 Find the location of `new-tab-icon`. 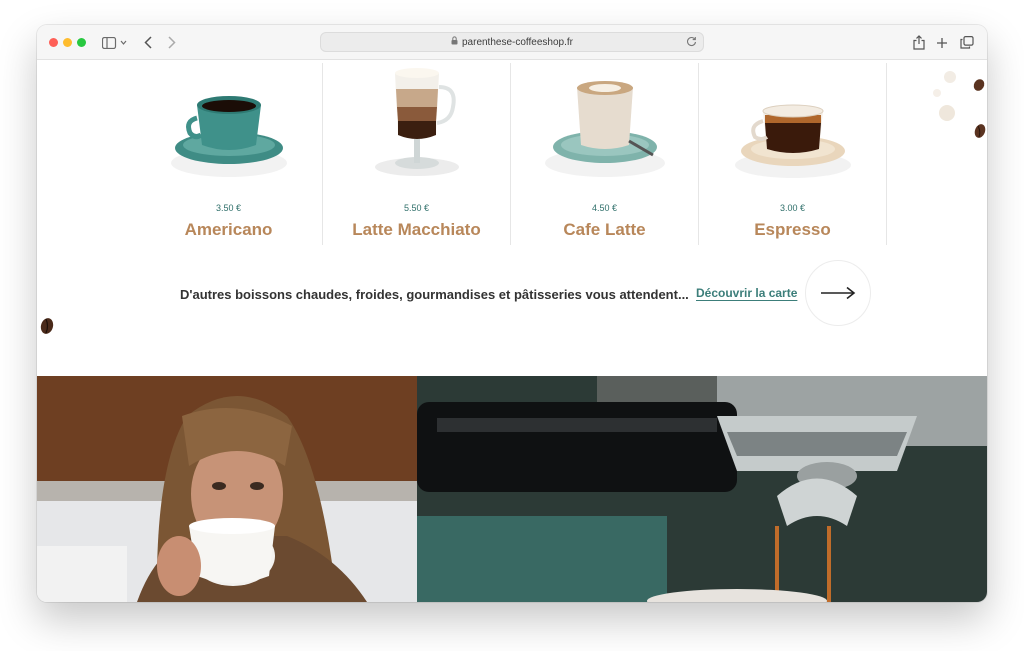

new-tab-icon is located at coordinates (942, 42).